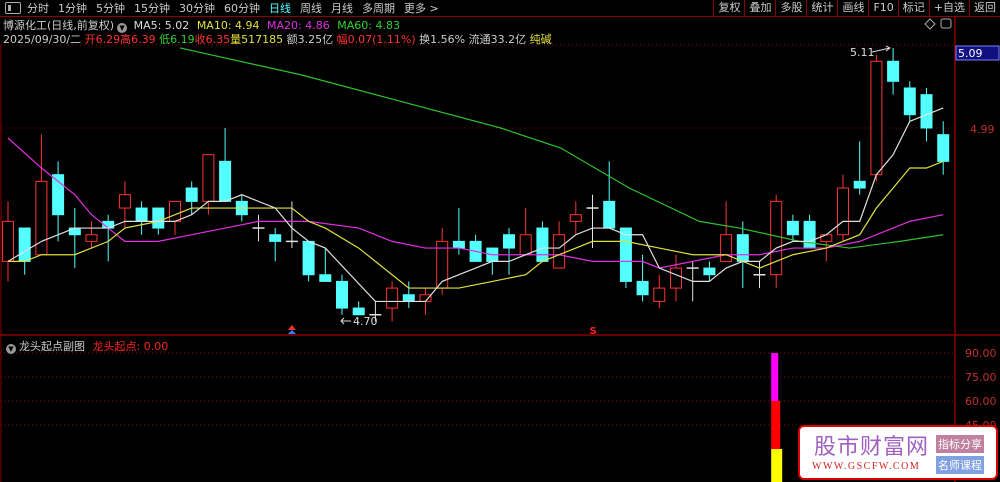  Describe the element at coordinates (930, 24) in the screenshot. I see `diamond-icon` at that location.